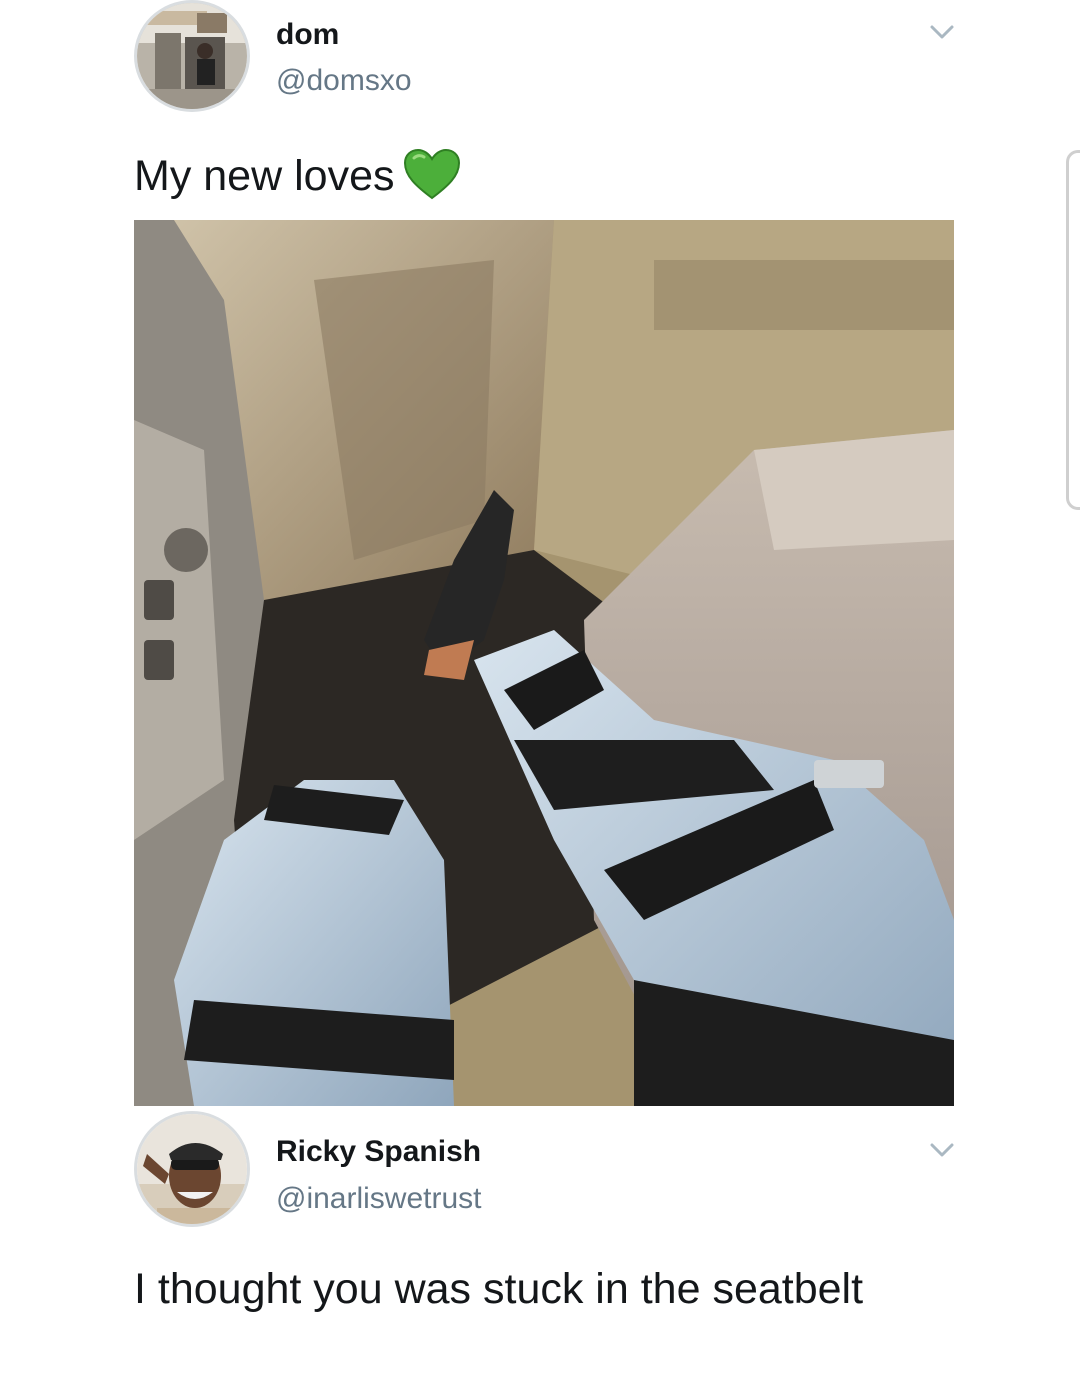 Image resolution: width=1080 pixels, height=1384 pixels. I want to click on tweet-text-content: My new loves, so click(264, 176).